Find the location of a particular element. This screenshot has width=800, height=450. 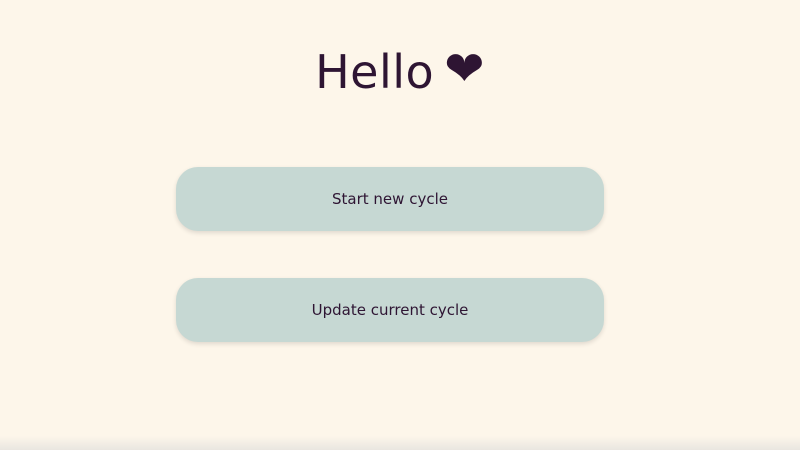

start-new-cycle-button: Start new cycle is located at coordinates (390, 199).